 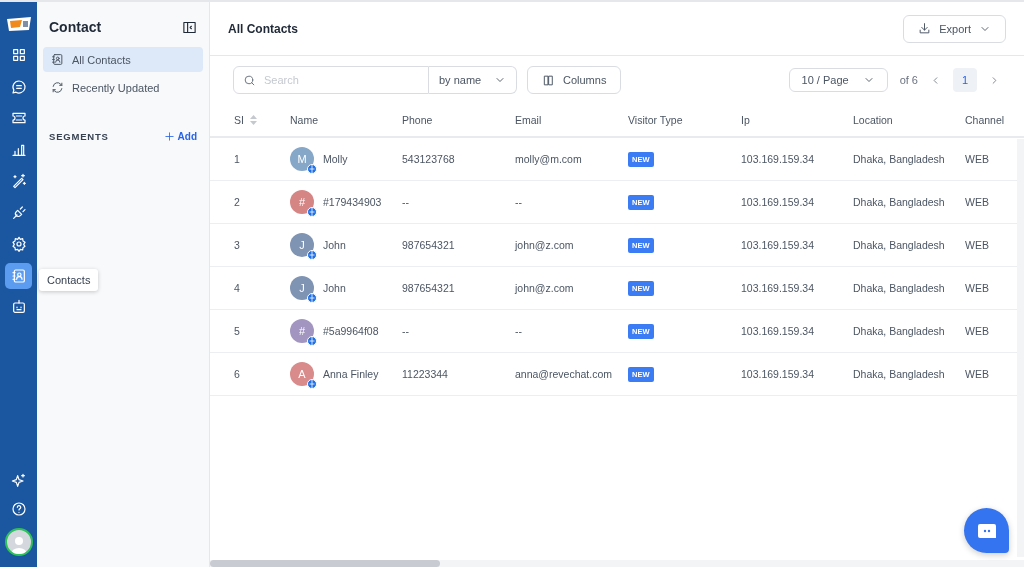 What do you see at coordinates (18, 212) in the screenshot?
I see `plug-icon` at bounding box center [18, 212].